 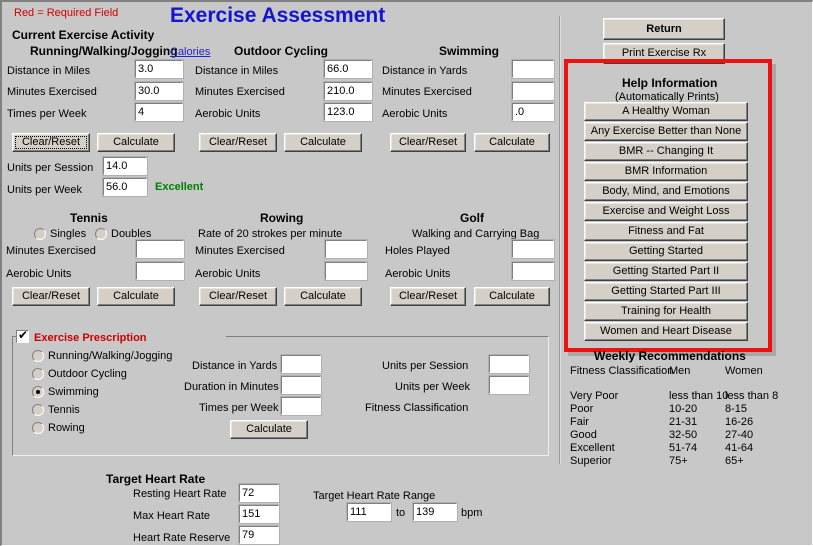 I want to click on page-title: Exercise Assessment, so click(x=278, y=15).